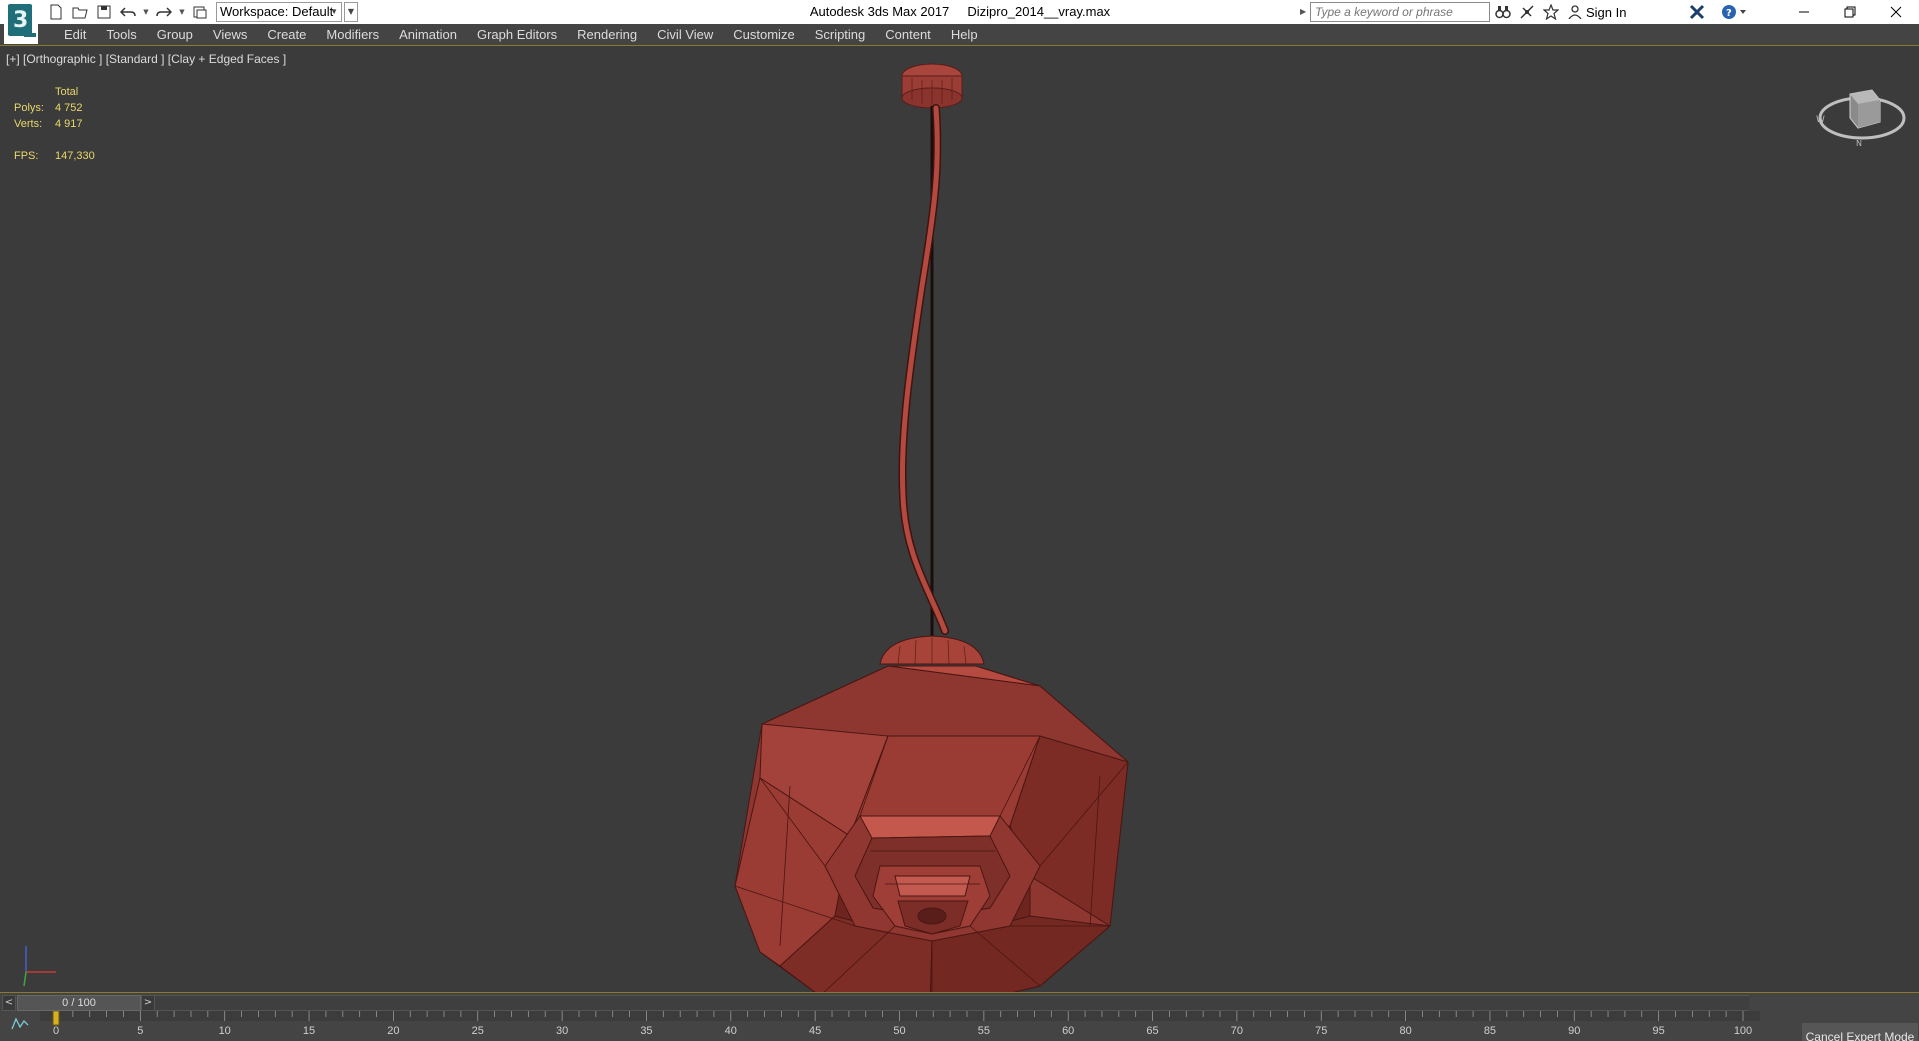  What do you see at coordinates (79, 1003) in the screenshot?
I see `time-slider-thumb: 0 / 100` at bounding box center [79, 1003].